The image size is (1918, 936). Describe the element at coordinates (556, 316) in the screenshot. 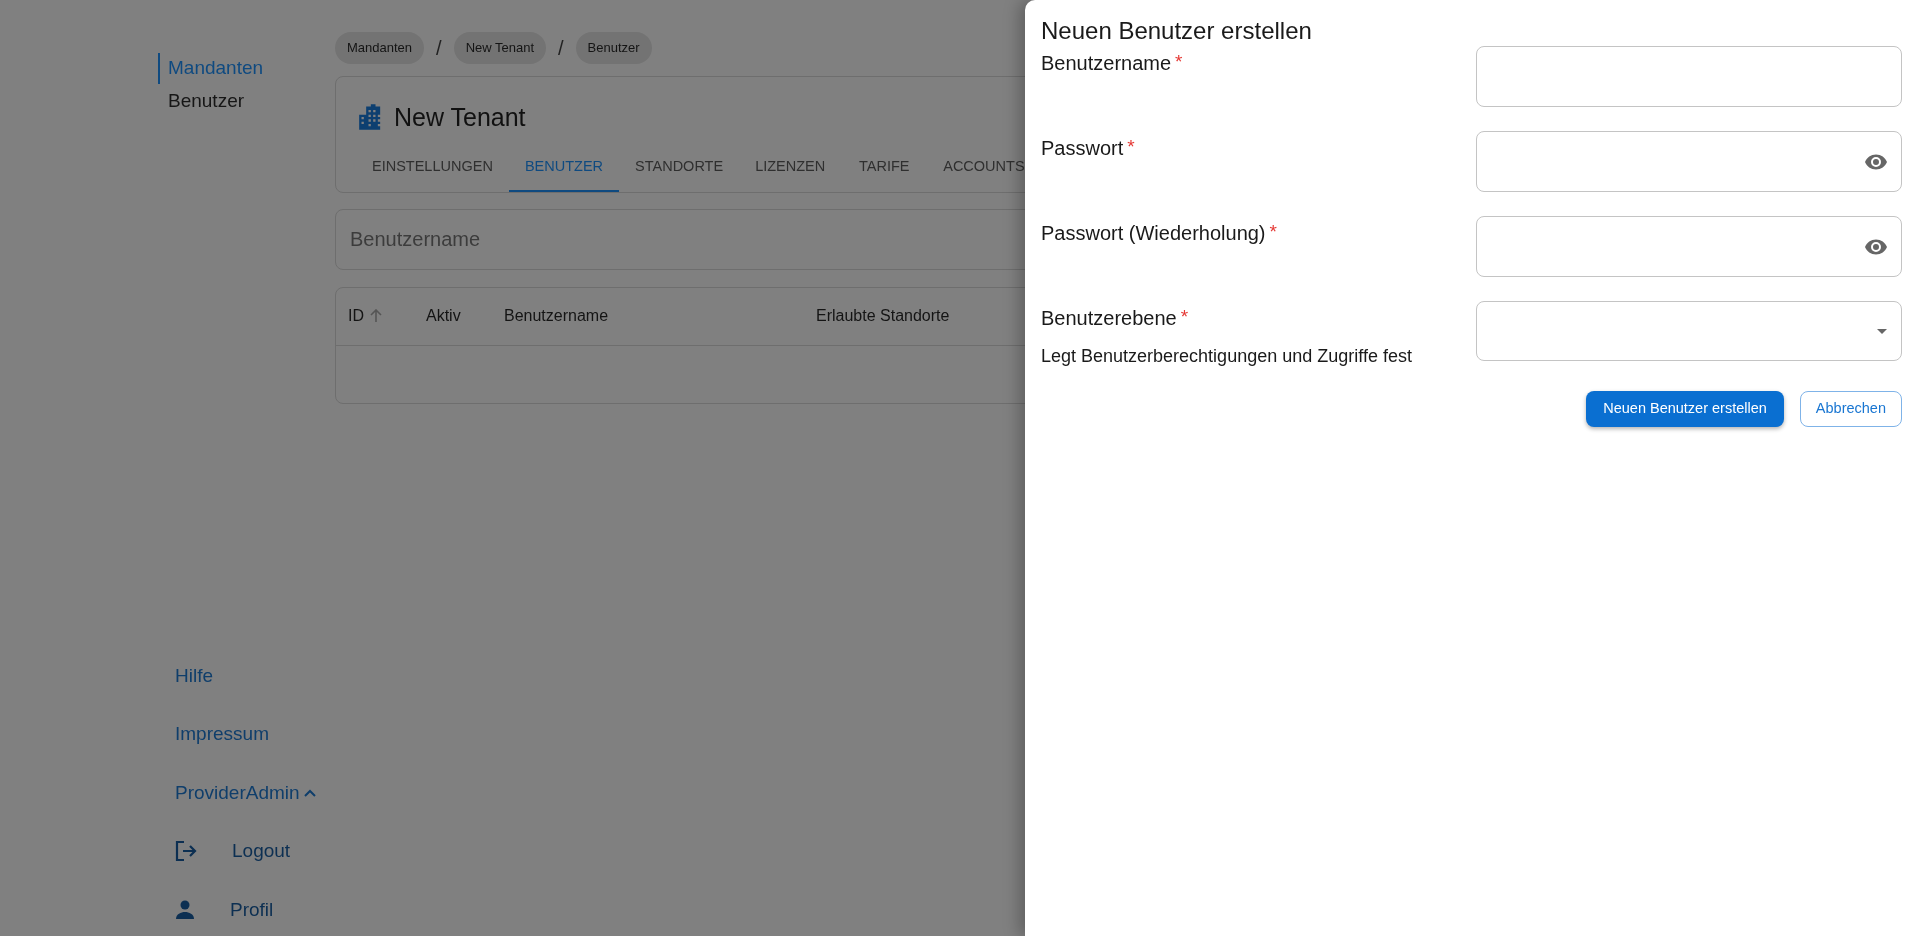

I see `column-header: Benutzername` at that location.